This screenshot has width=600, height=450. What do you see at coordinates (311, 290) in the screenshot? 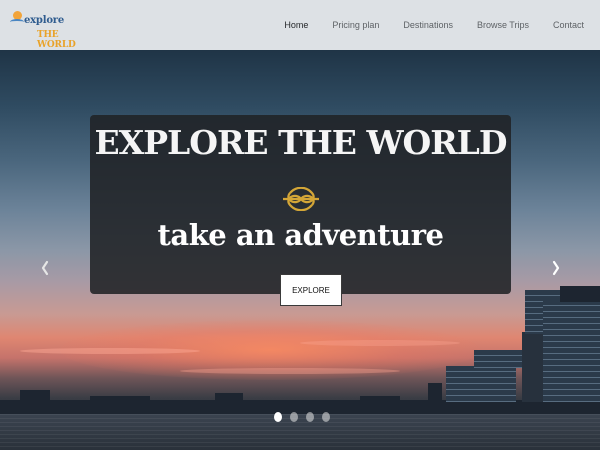
I see `explore-button: EXPLORE` at bounding box center [311, 290].